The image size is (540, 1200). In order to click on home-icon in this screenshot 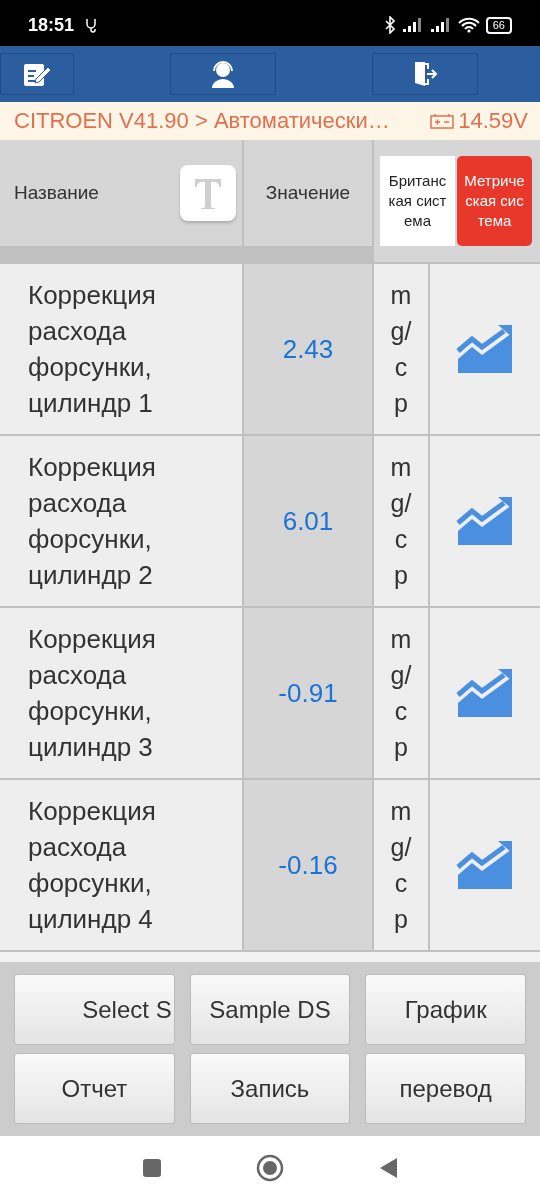, I will do `click(270, 1168)`.